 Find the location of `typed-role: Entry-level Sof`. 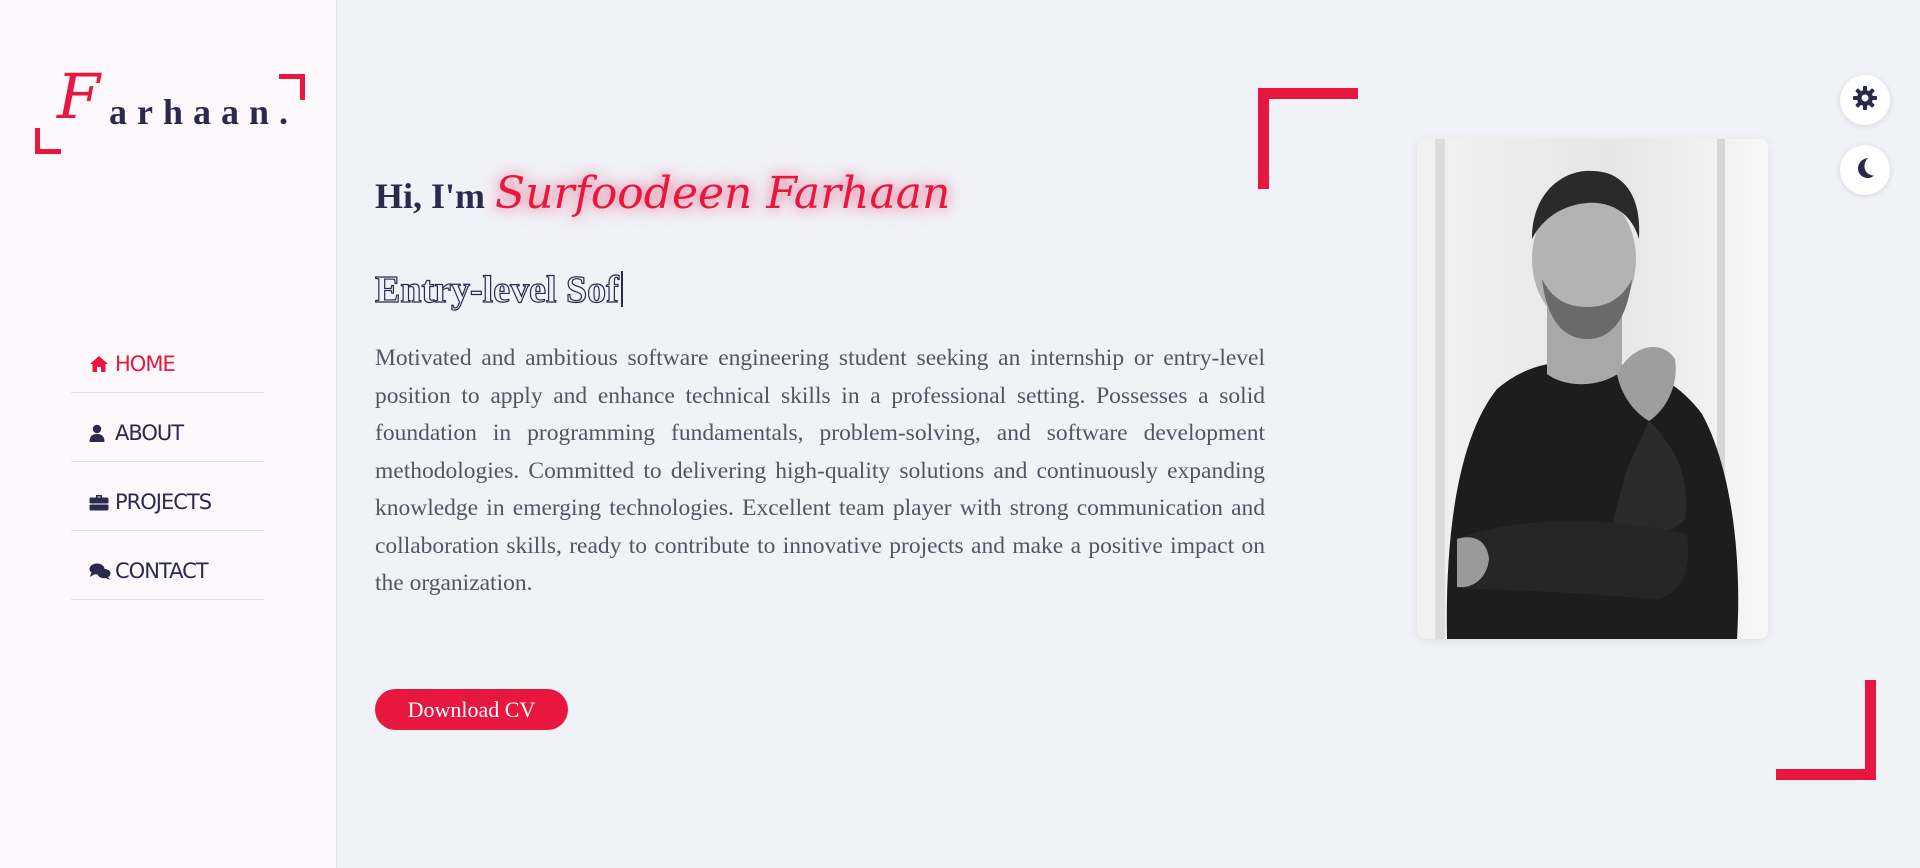

typed-role: Entry-level Sof is located at coordinates (498, 290).